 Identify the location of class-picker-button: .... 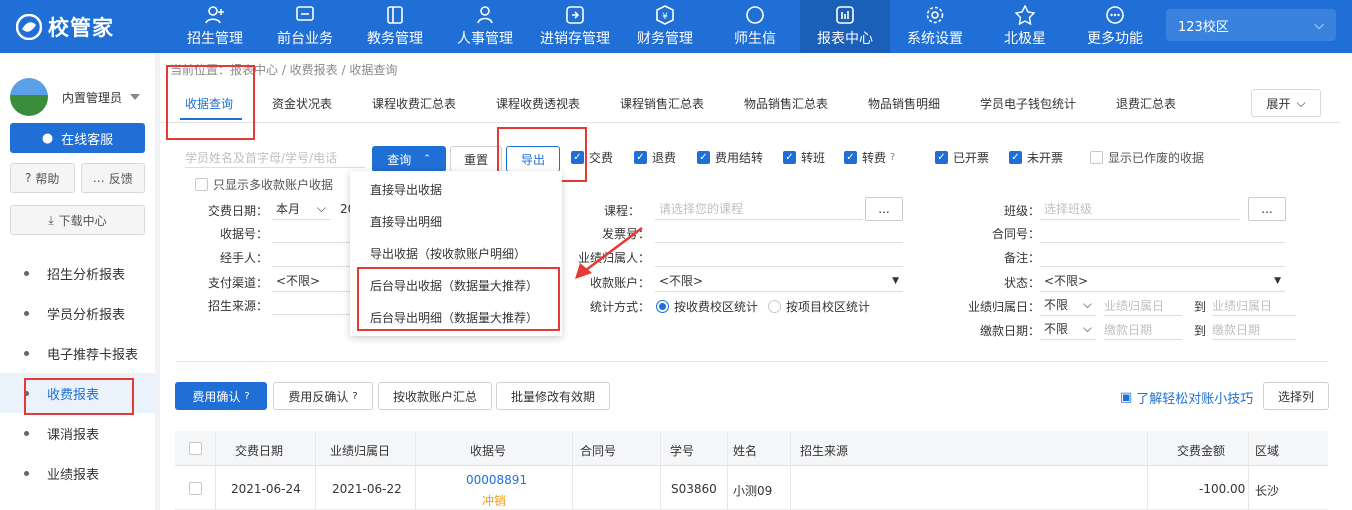
(1267, 209).